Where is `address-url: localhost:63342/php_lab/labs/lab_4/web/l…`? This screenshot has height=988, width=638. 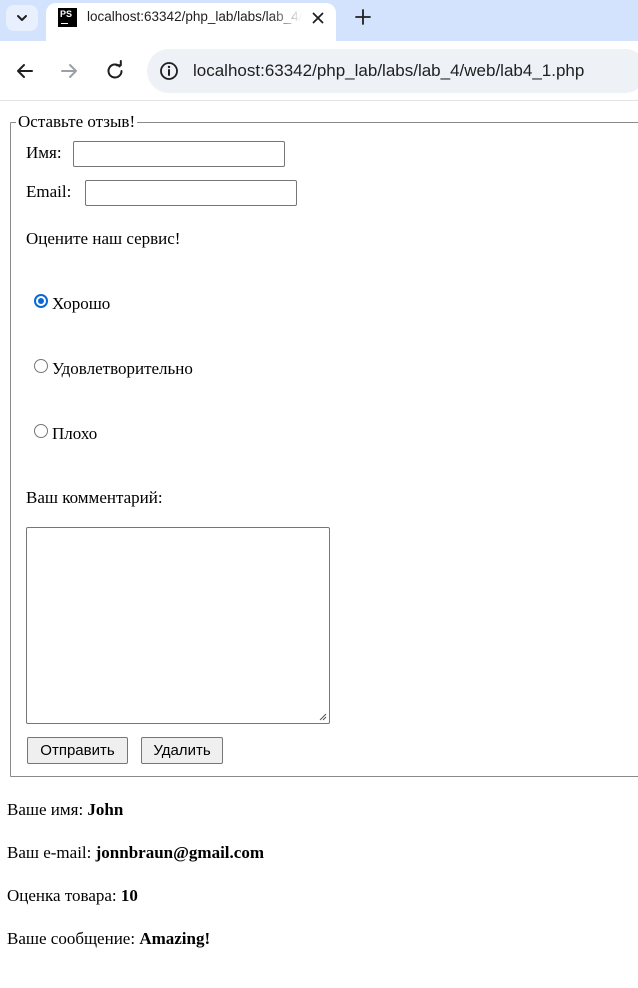
address-url: localhost:63342/php_lab/labs/lab_4/web/l… is located at coordinates (389, 70).